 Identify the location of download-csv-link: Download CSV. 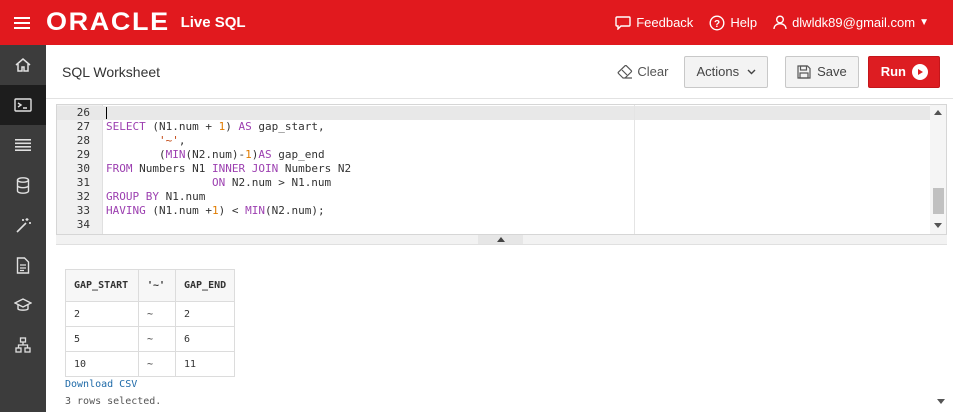
(101, 384).